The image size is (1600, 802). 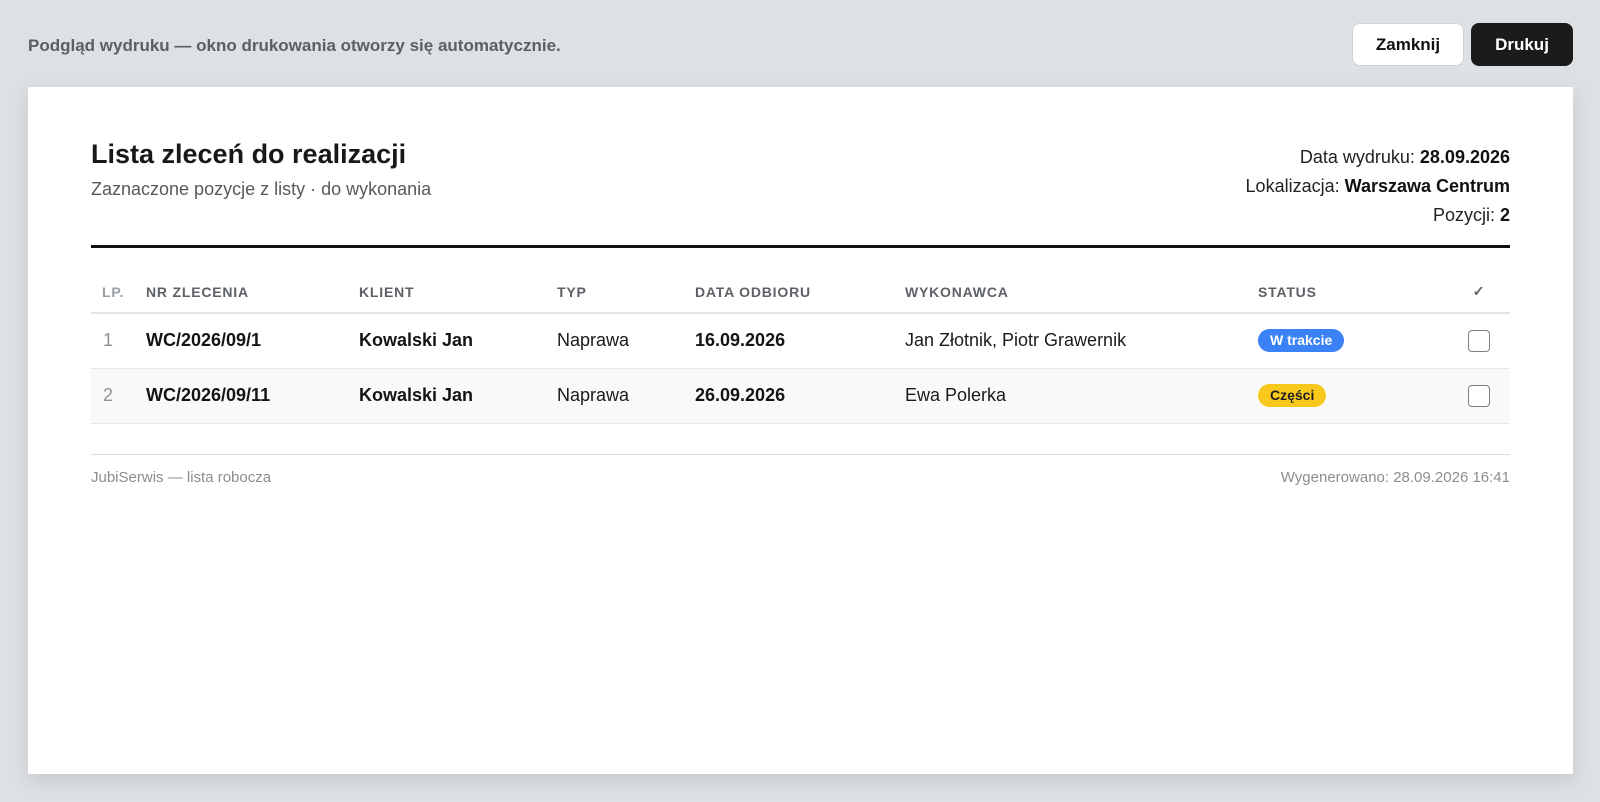 What do you see at coordinates (1522, 44) in the screenshot?
I see `print-button: Drukuj` at bounding box center [1522, 44].